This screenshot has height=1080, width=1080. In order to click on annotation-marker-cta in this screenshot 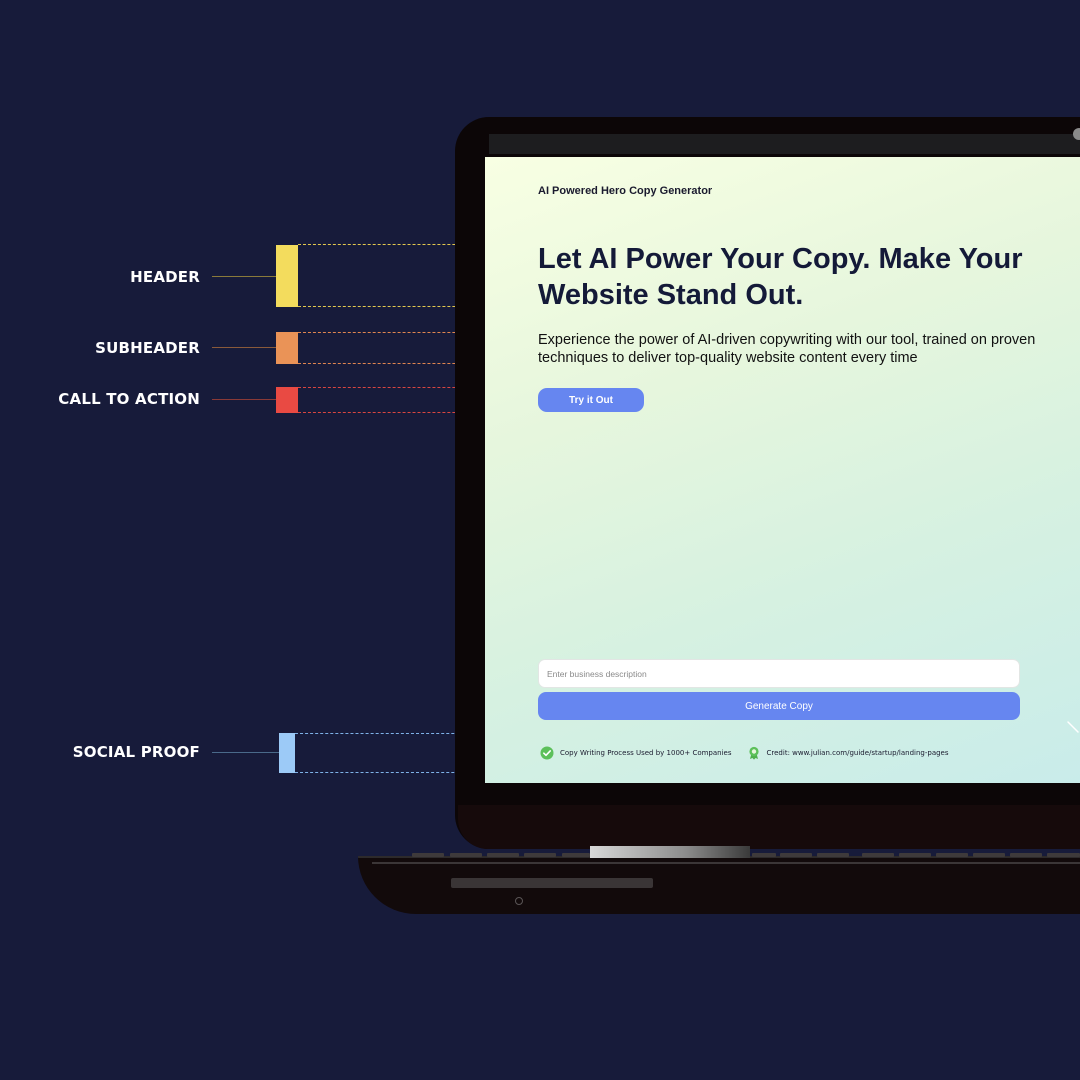, I will do `click(287, 400)`.